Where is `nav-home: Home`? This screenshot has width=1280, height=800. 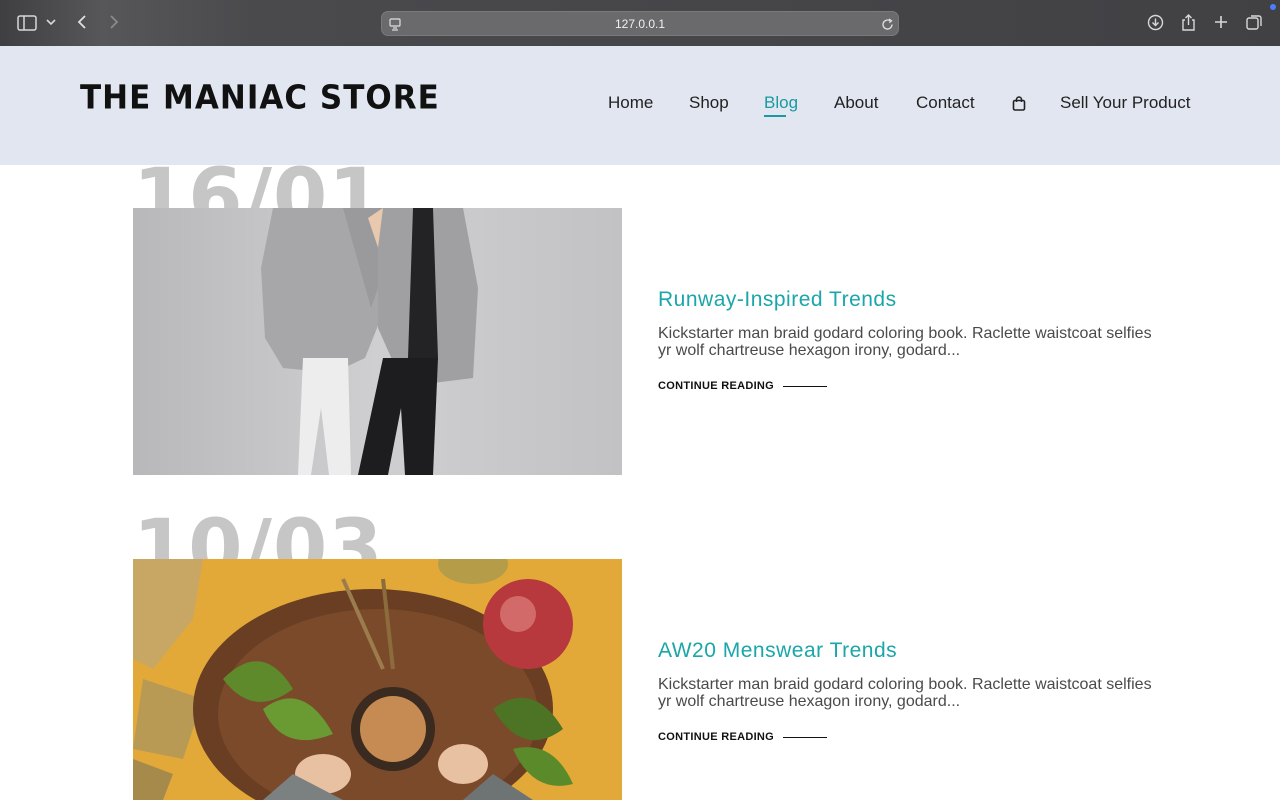 nav-home: Home is located at coordinates (630, 103).